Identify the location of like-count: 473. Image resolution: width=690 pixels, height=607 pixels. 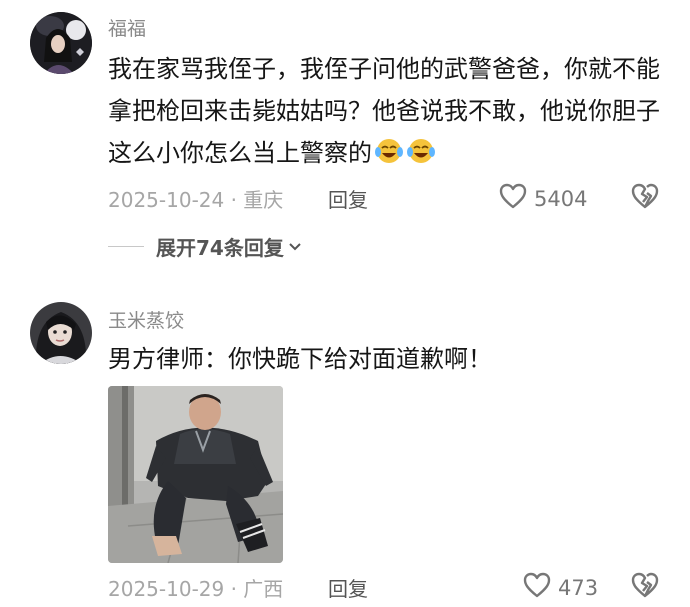
(578, 587).